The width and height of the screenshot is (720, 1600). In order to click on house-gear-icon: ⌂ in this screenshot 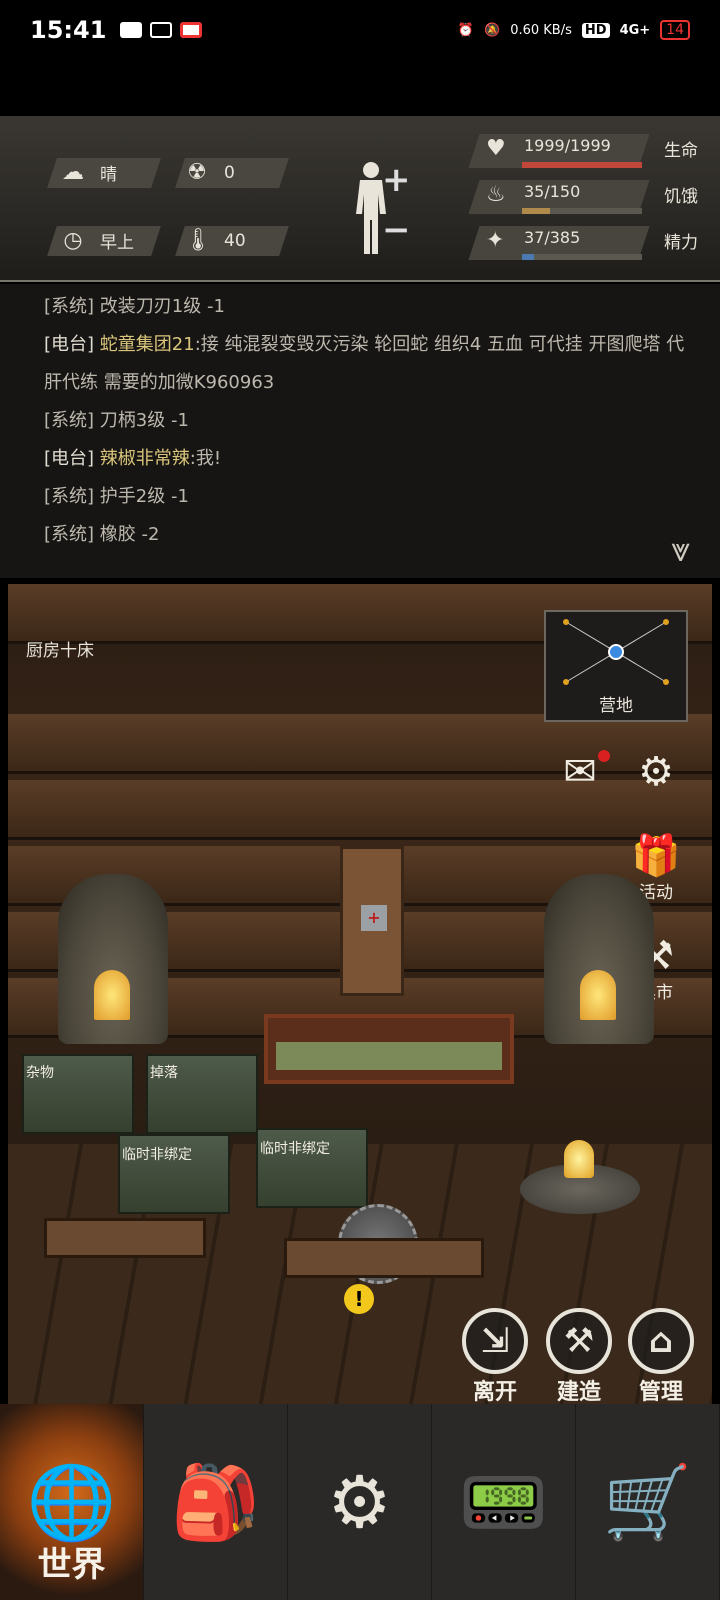, I will do `click(661, 1341)`.